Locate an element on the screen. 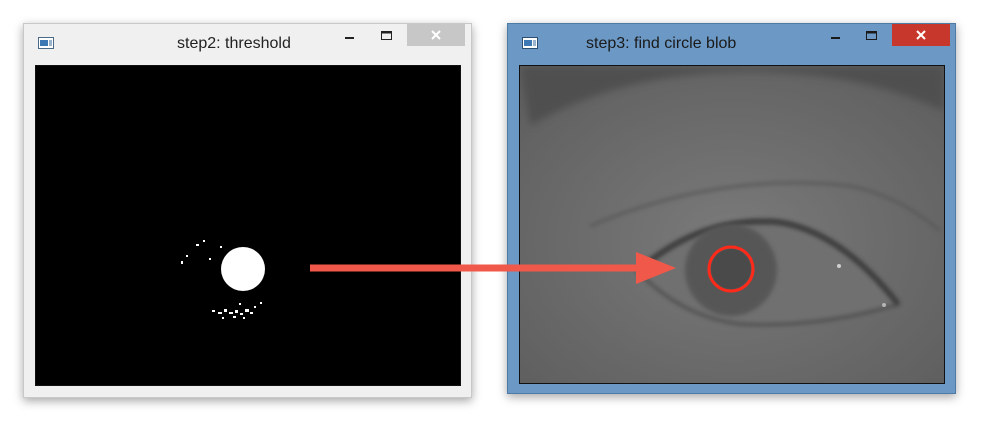  threshold-window-titlebar: step2: threshold is located at coordinates (247, 42).